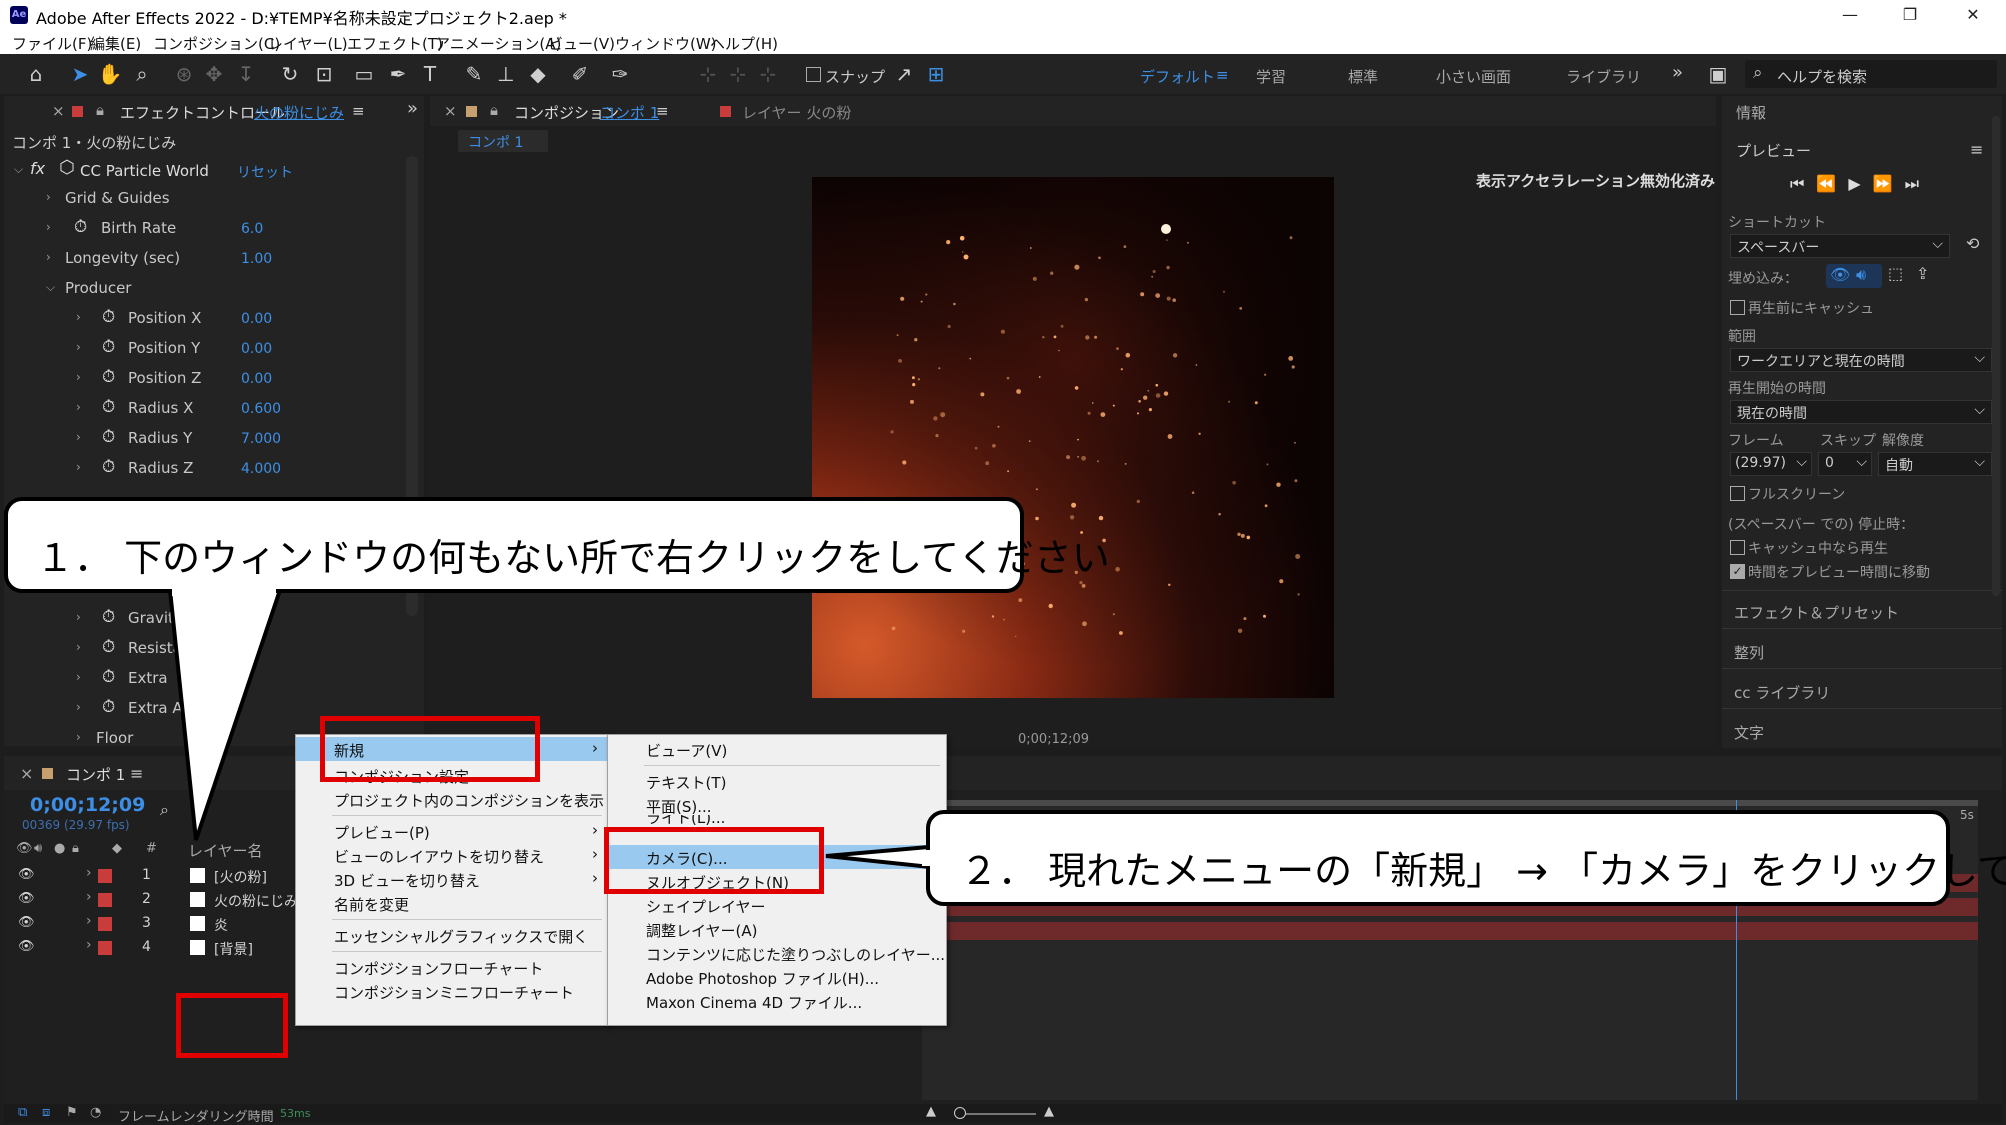  I want to click on callout-step-2: ２． 現れたメニューの「新規」 → 「カメラ」をクリックしてください, so click(1466, 858).